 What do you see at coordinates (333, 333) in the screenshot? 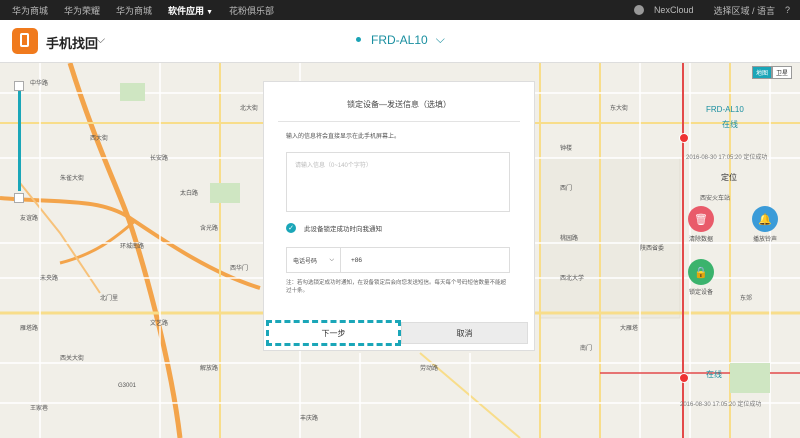
I see `next-button: 下一步` at bounding box center [333, 333].